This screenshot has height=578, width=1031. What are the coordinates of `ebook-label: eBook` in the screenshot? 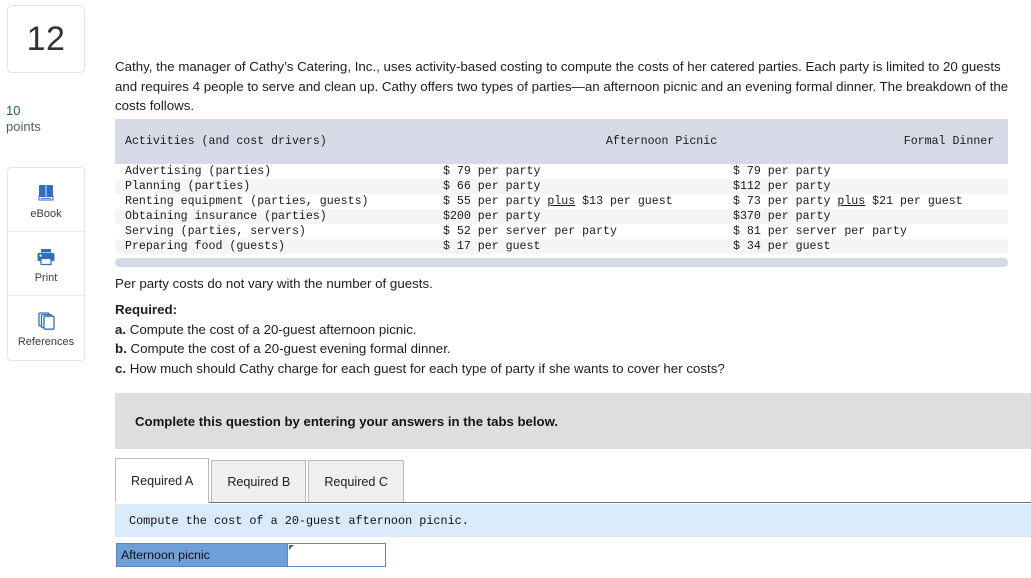 It's located at (46, 213).